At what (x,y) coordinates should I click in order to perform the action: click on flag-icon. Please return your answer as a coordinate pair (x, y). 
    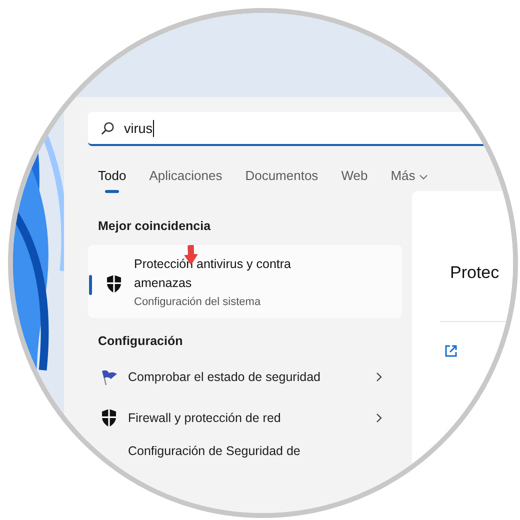
    Looking at the image, I should click on (109, 377).